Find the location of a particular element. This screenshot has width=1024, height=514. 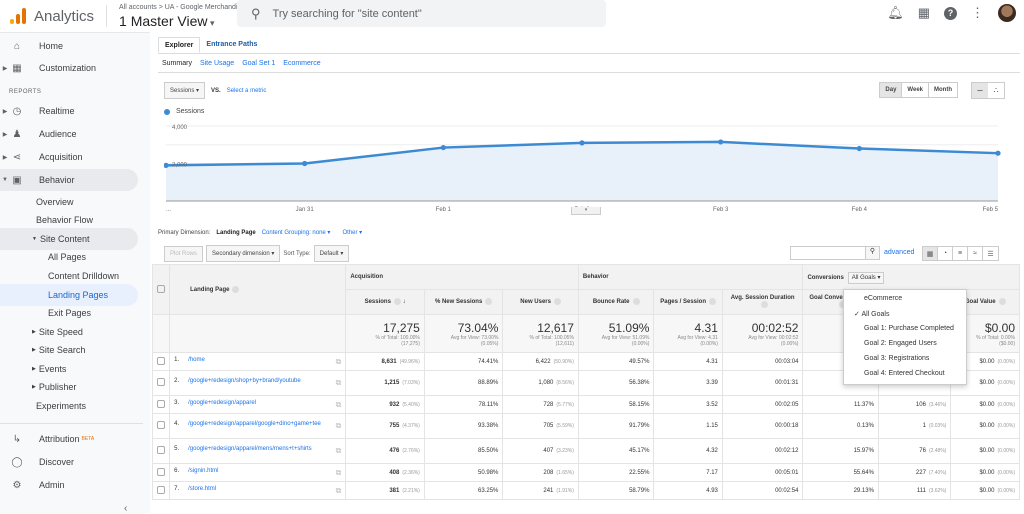

primary-dimension-value: Landing Page is located at coordinates (235, 233).